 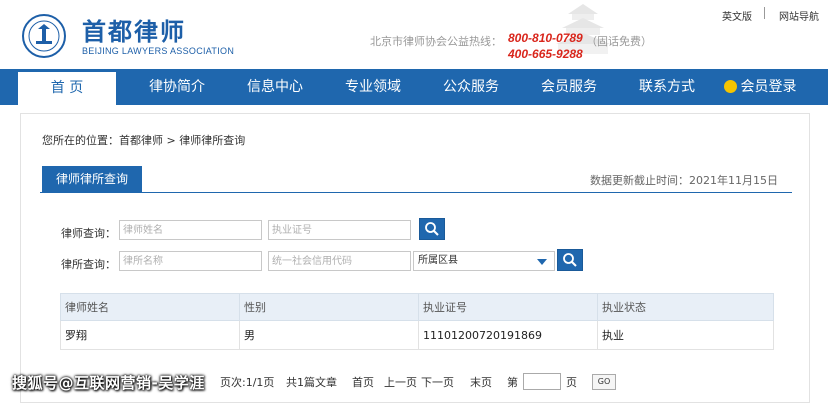 I want to click on breadcrumb: 您所在的位置：首都律师 > 律师律所查询, so click(x=144, y=140).